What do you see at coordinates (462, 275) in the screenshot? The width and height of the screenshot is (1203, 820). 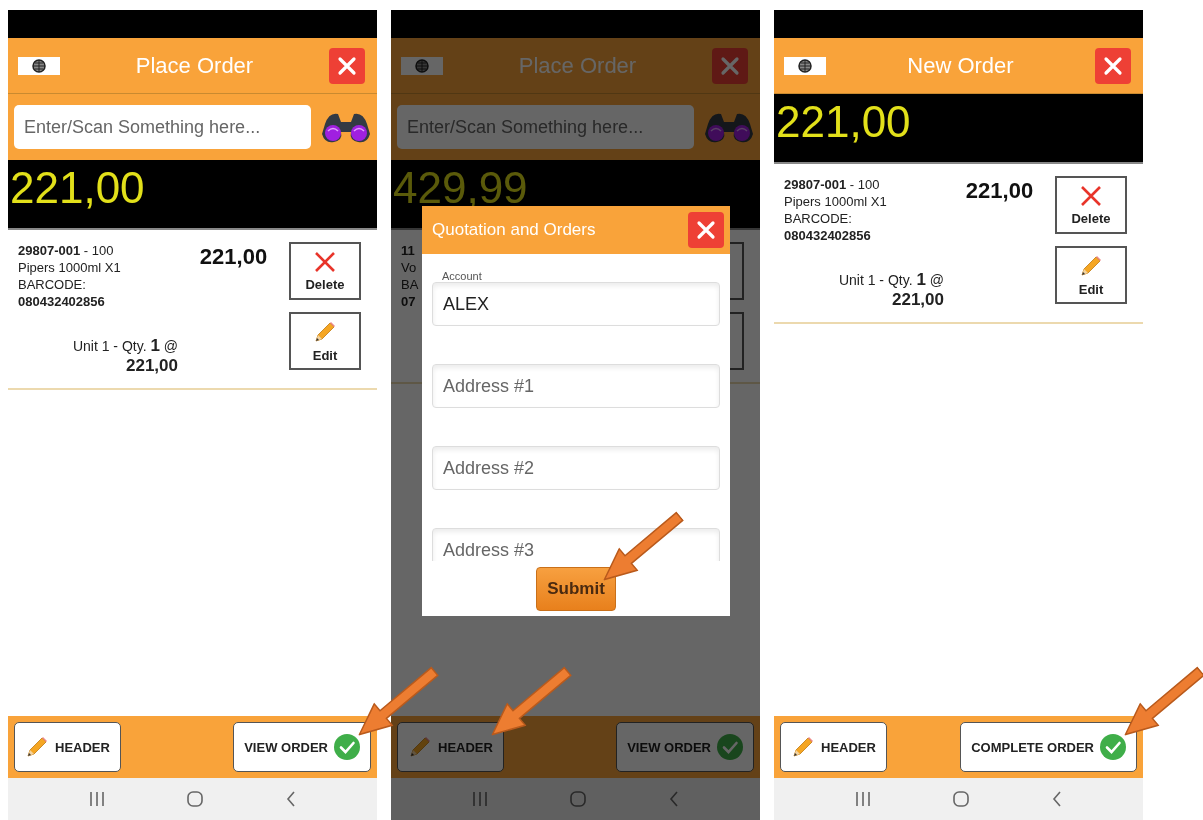 I see `field-label: Account` at bounding box center [462, 275].